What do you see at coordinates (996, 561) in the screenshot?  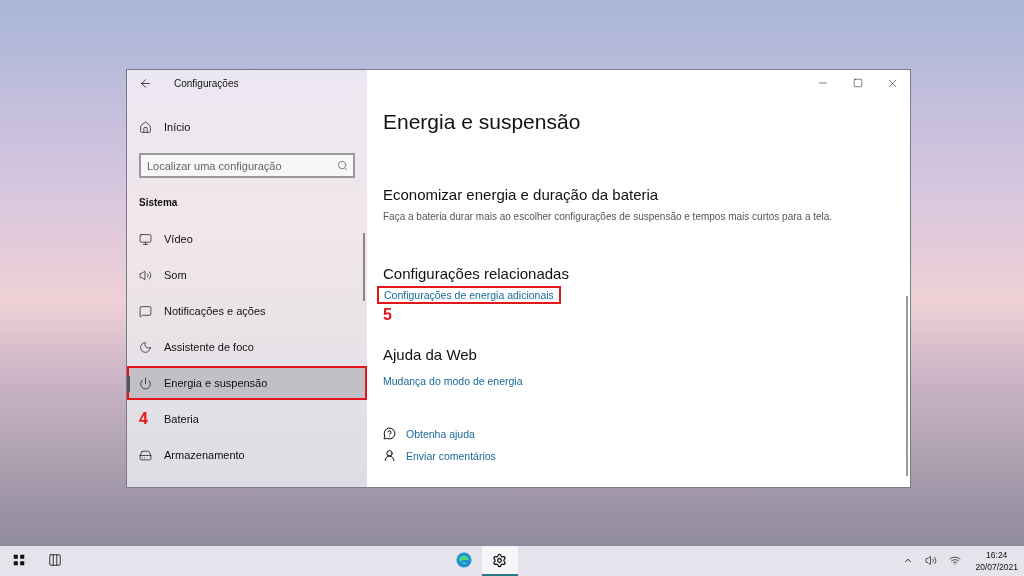 I see `clock: 16:24 20/07/2021` at bounding box center [996, 561].